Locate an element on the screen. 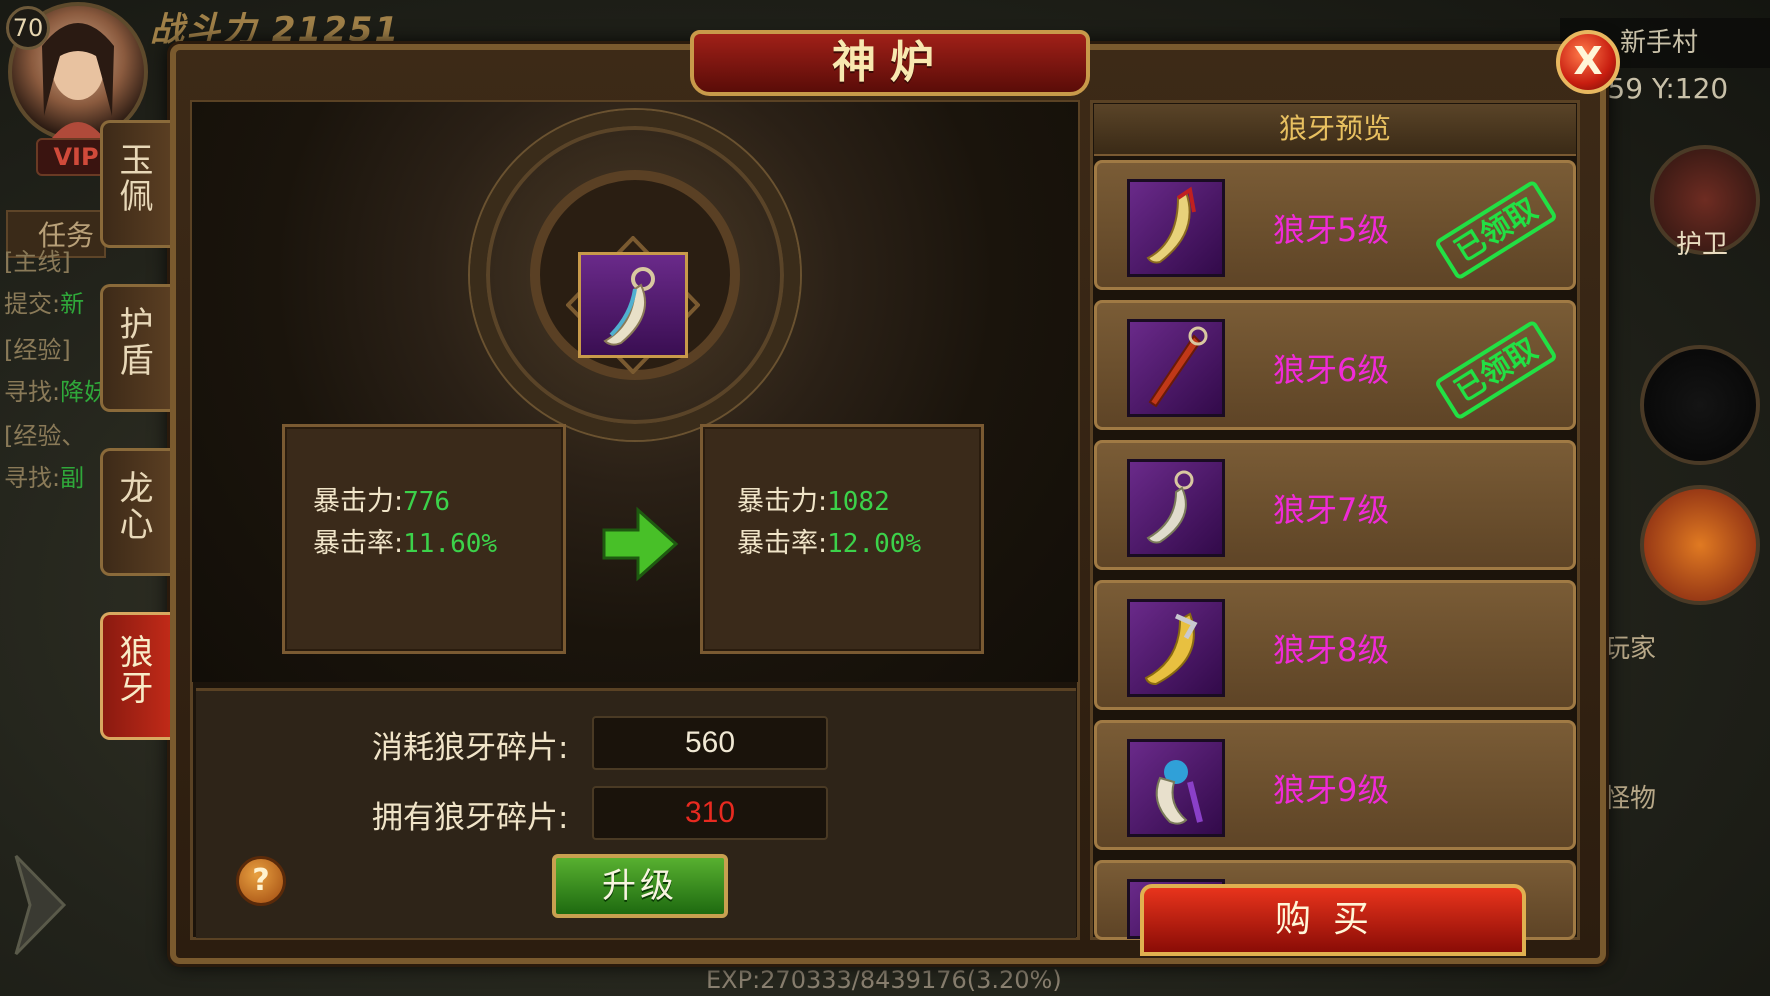  tab-shield: 护盾 is located at coordinates (135, 348).